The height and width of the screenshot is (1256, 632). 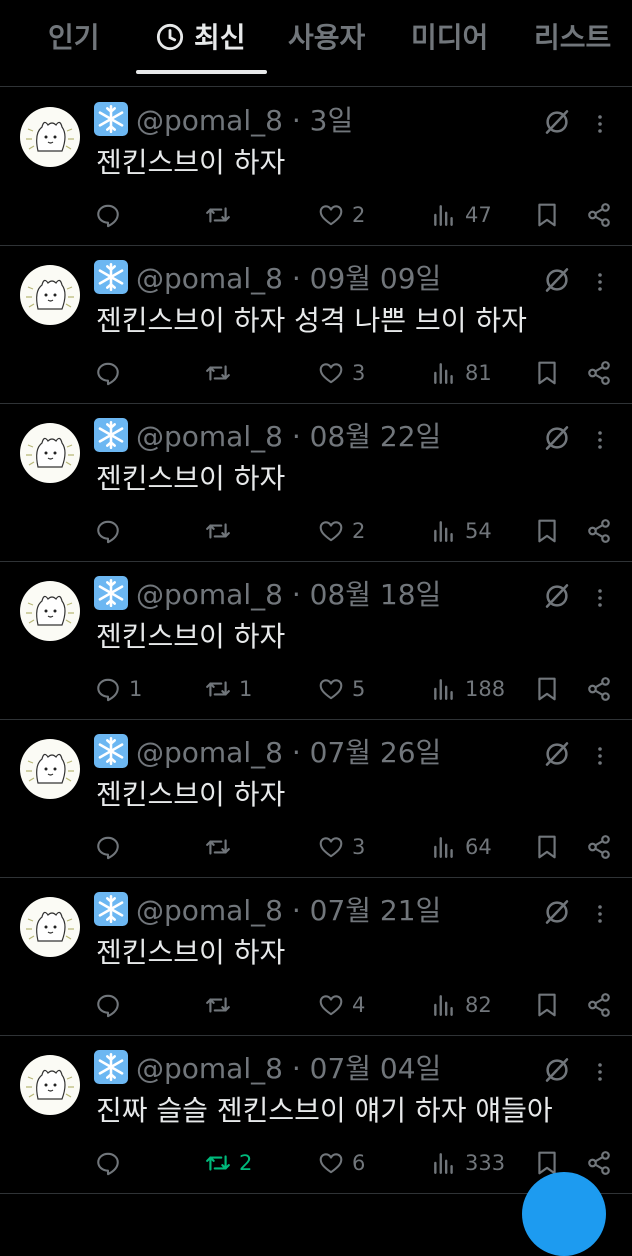 What do you see at coordinates (228, 689) in the screenshot?
I see `retweet-button: 1` at bounding box center [228, 689].